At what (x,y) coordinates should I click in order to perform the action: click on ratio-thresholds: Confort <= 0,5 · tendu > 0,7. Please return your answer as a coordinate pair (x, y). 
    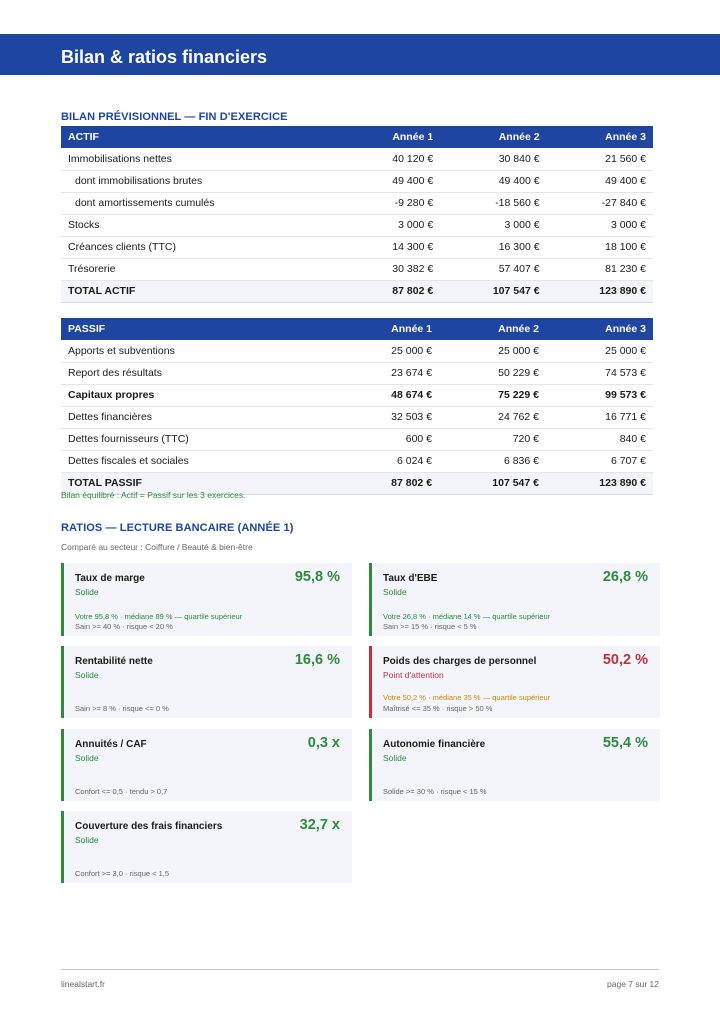
    Looking at the image, I should click on (121, 791).